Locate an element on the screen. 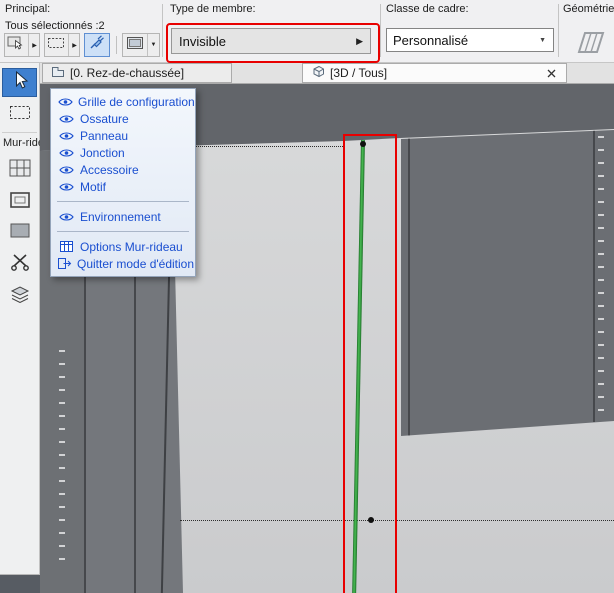 Image resolution: width=614 pixels, height=593 pixels. selection-status: Tous sélectionnés :2 is located at coordinates (55, 26).